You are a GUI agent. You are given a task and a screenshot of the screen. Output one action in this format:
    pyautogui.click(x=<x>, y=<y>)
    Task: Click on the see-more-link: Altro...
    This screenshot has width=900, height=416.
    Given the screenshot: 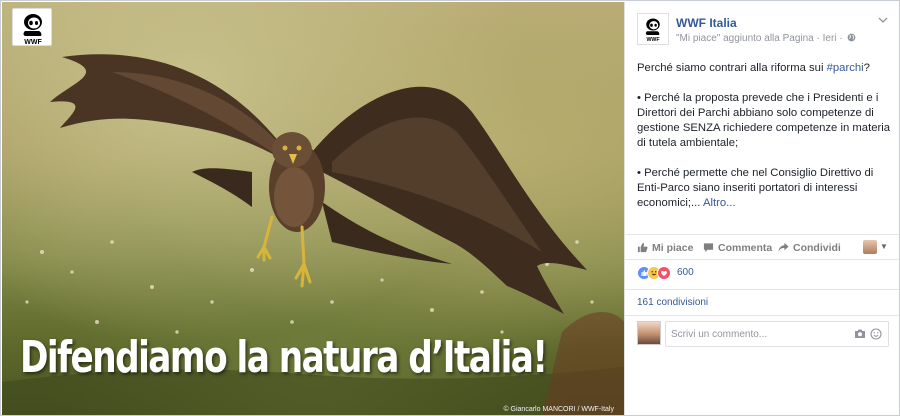 What is the action you would take?
    pyautogui.click(x=719, y=203)
    